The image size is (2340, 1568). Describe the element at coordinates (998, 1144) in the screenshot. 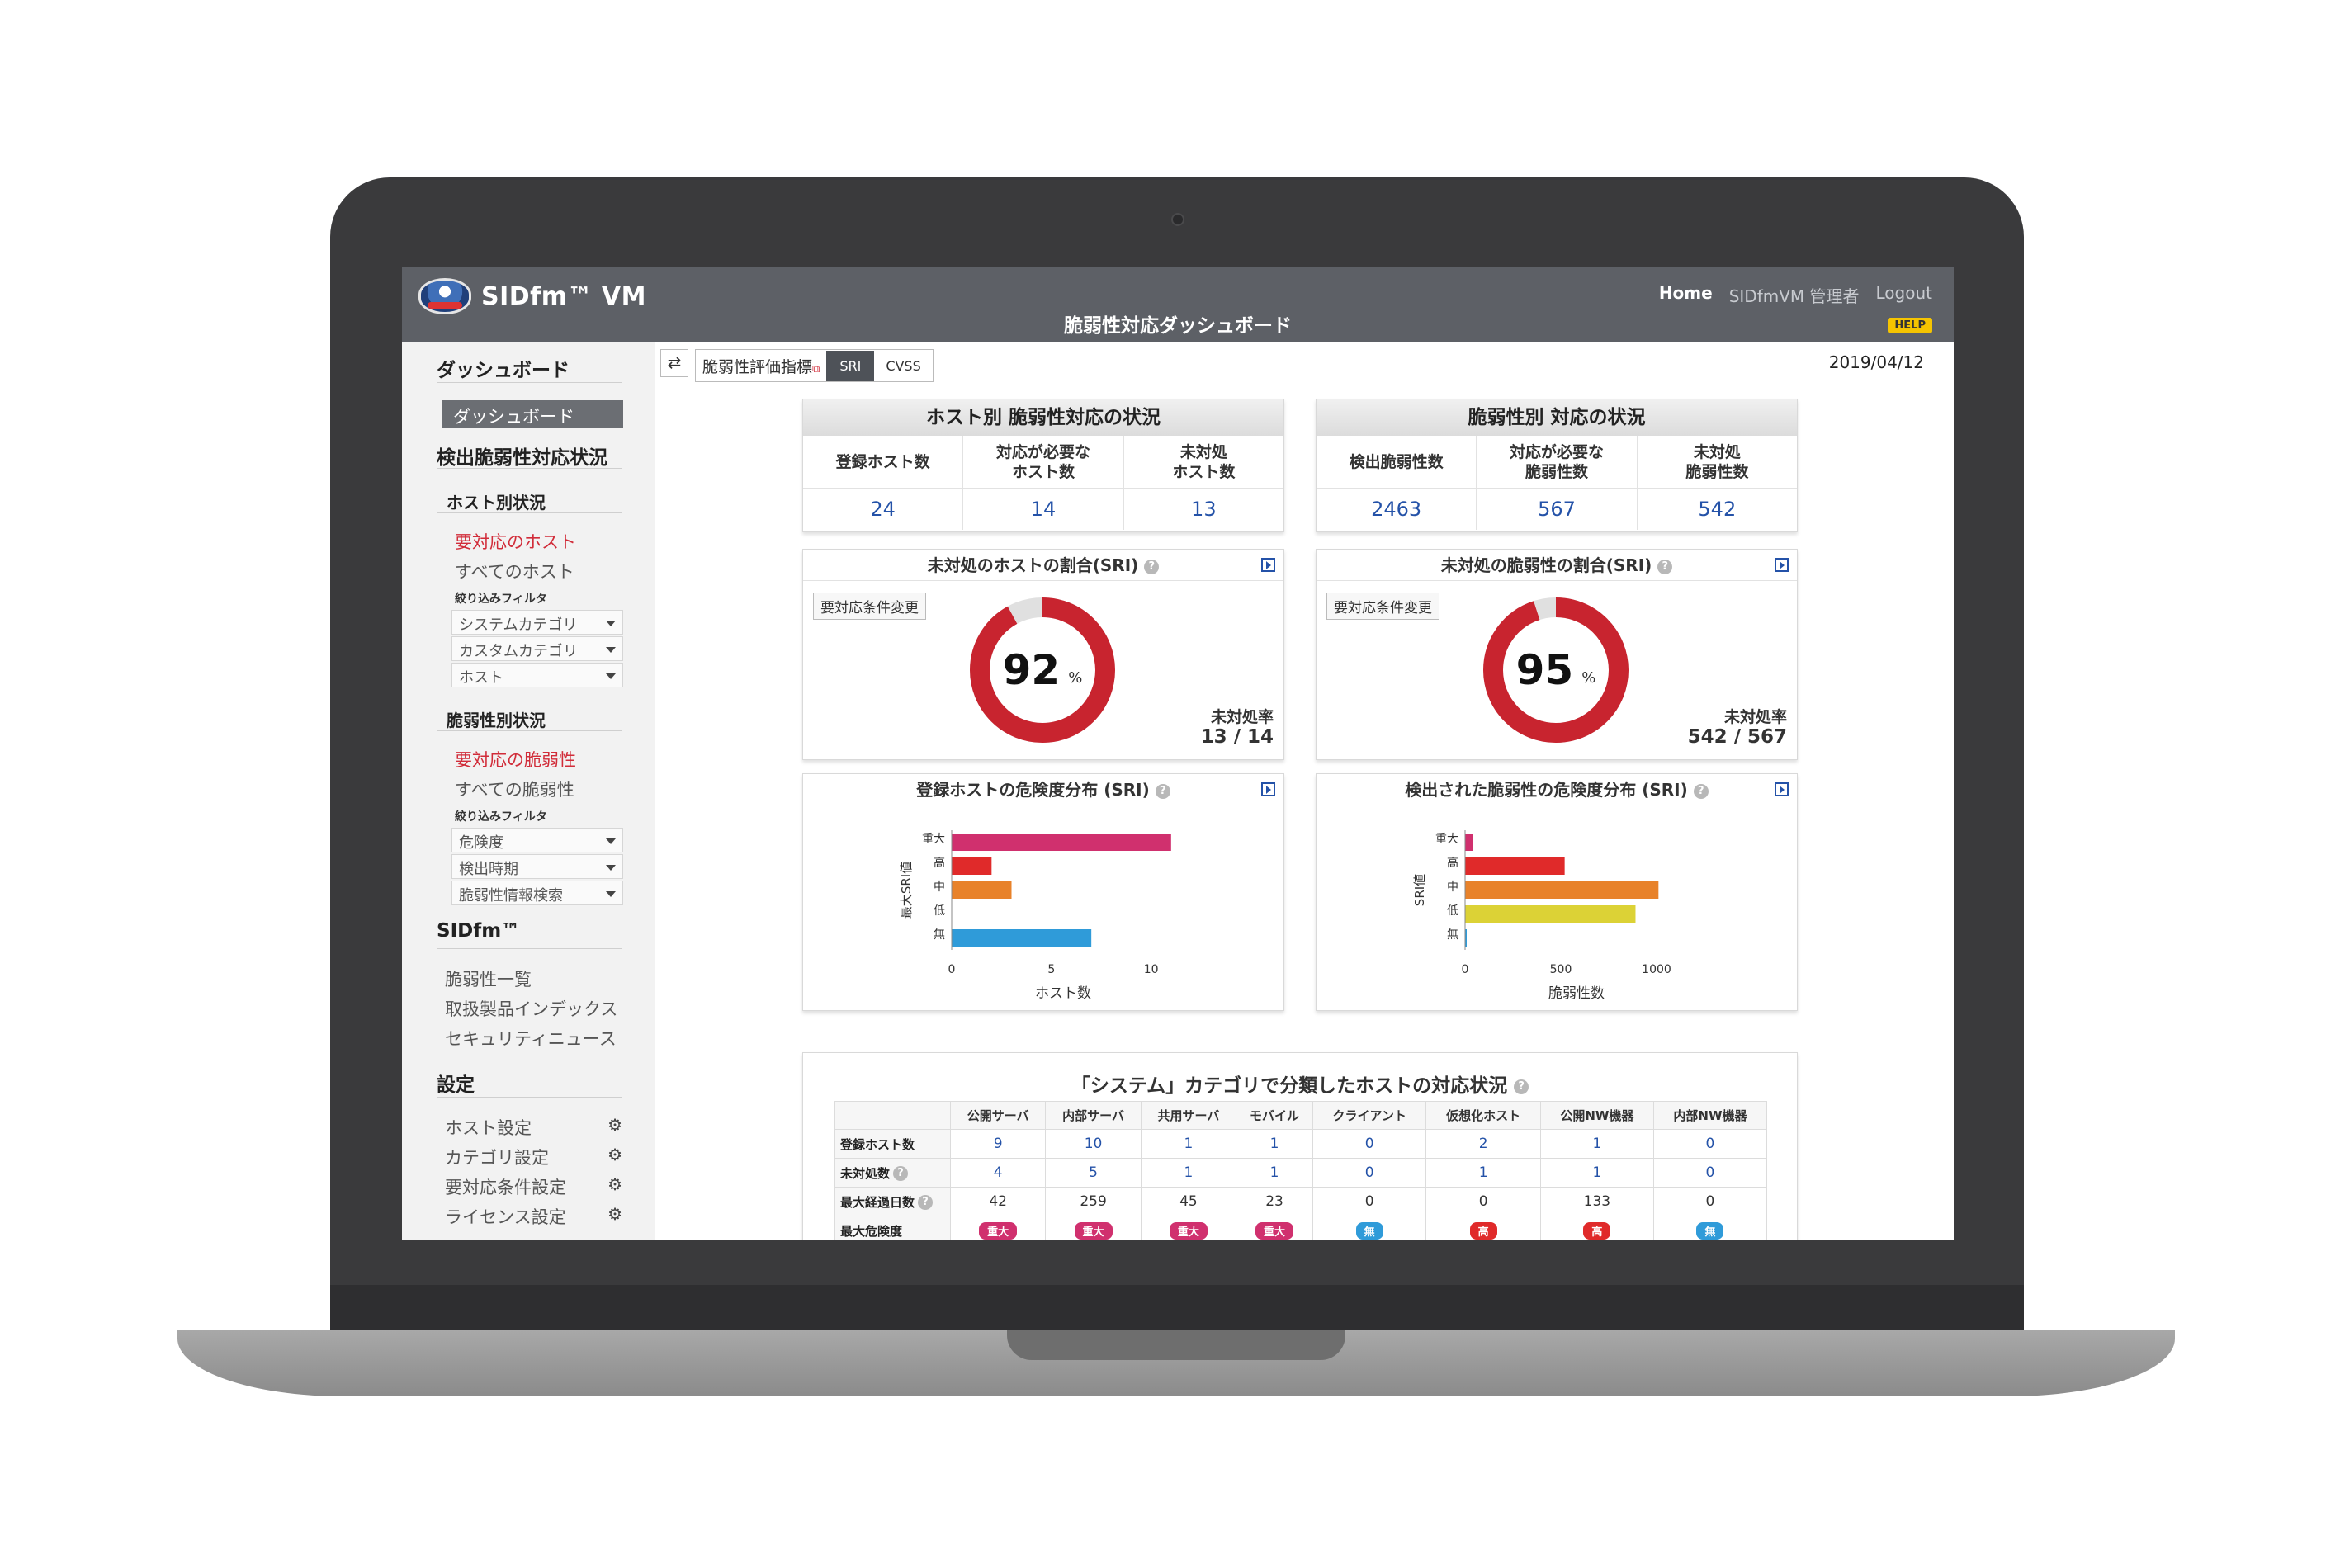

I see `table-cell: 9` at that location.